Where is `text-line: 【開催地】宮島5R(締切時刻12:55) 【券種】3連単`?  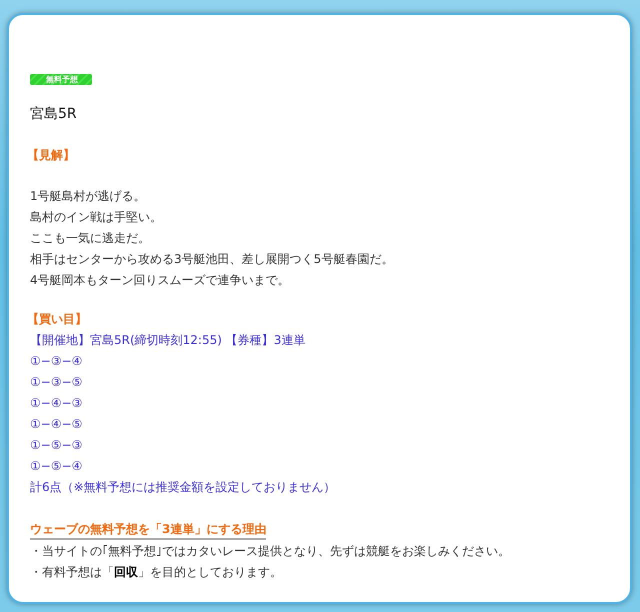
text-line: 【開催地】宮島5R(締切時刻12:55) 【券種】3連単 is located at coordinates (168, 340).